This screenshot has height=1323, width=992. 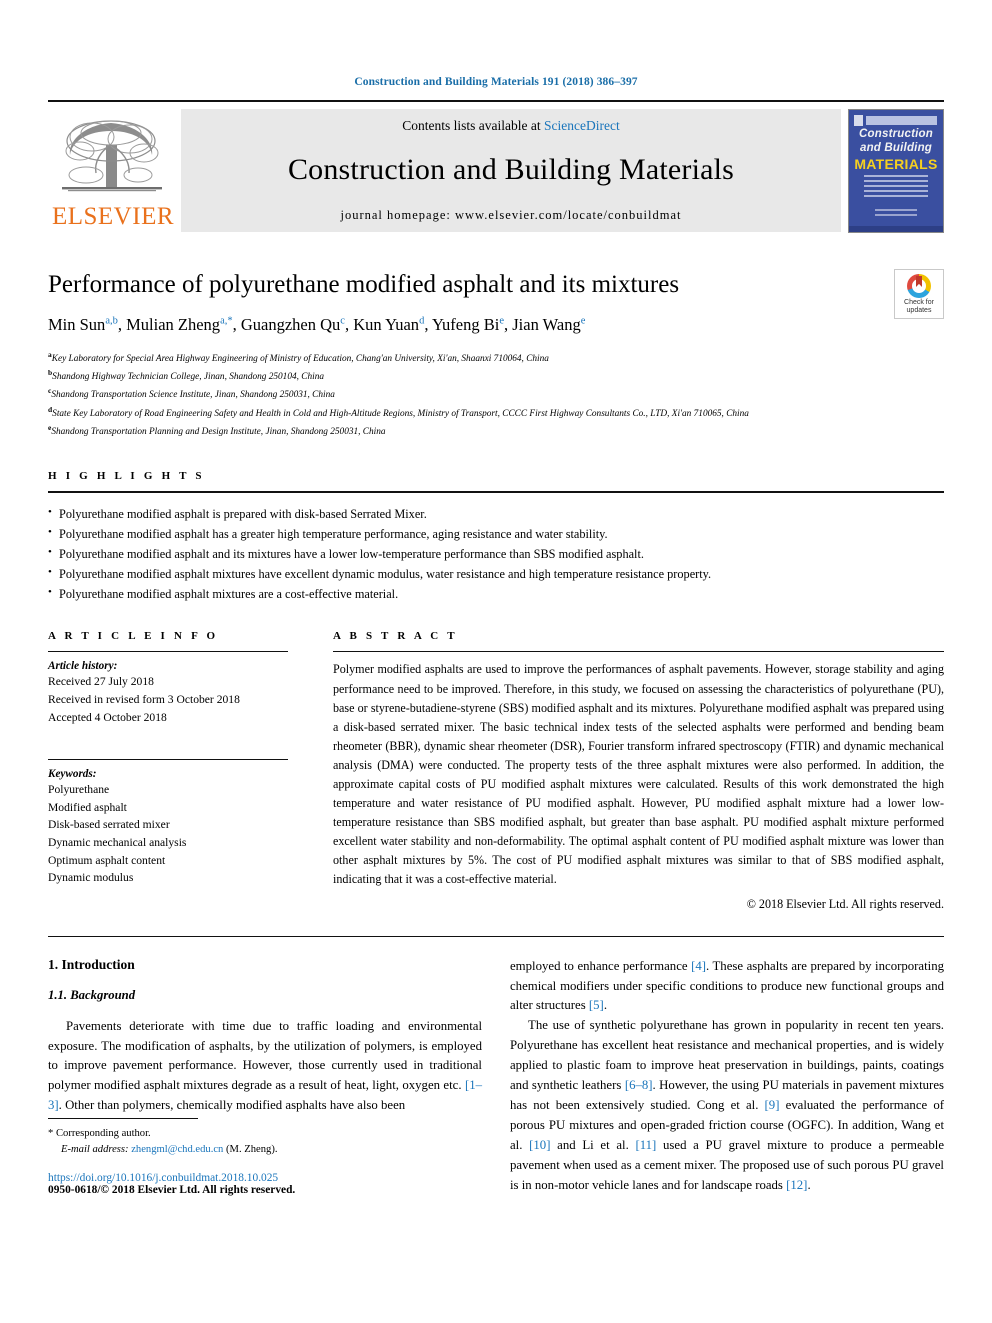 I want to click on highlights-label: H I G H L I G H T S, so click(x=126, y=475).